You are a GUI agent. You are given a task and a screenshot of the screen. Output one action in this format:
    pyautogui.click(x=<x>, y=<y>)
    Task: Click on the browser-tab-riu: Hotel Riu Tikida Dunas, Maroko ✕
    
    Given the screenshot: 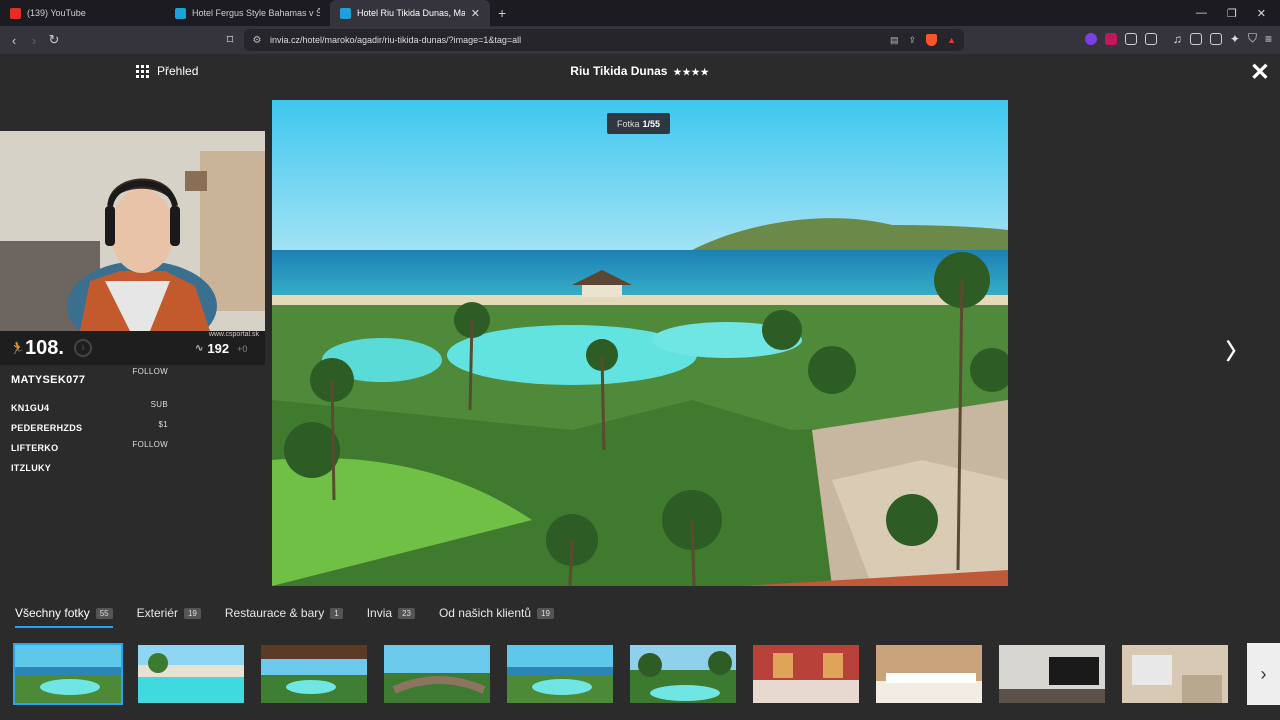 What is the action you would take?
    pyautogui.click(x=410, y=13)
    